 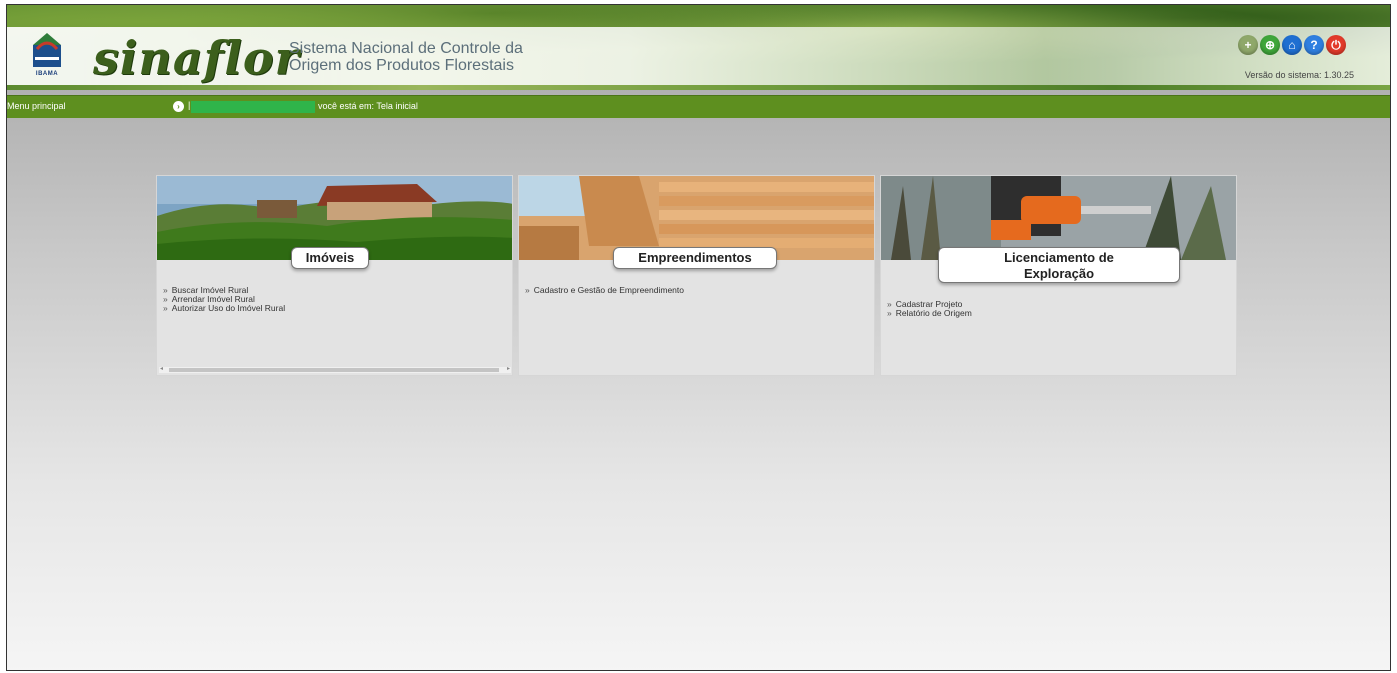 What do you see at coordinates (330, 258) in the screenshot?
I see `card-title-imoveis: Imóveis` at bounding box center [330, 258].